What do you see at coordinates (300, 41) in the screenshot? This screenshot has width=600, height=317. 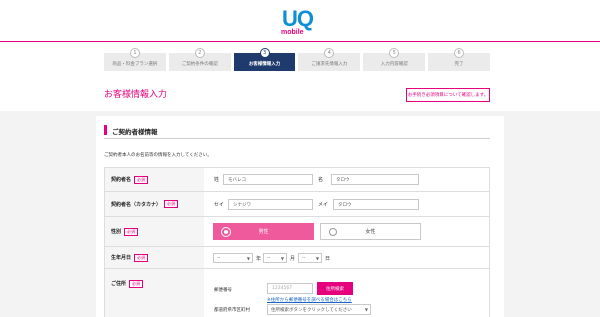 I see `header-divider` at bounding box center [300, 41].